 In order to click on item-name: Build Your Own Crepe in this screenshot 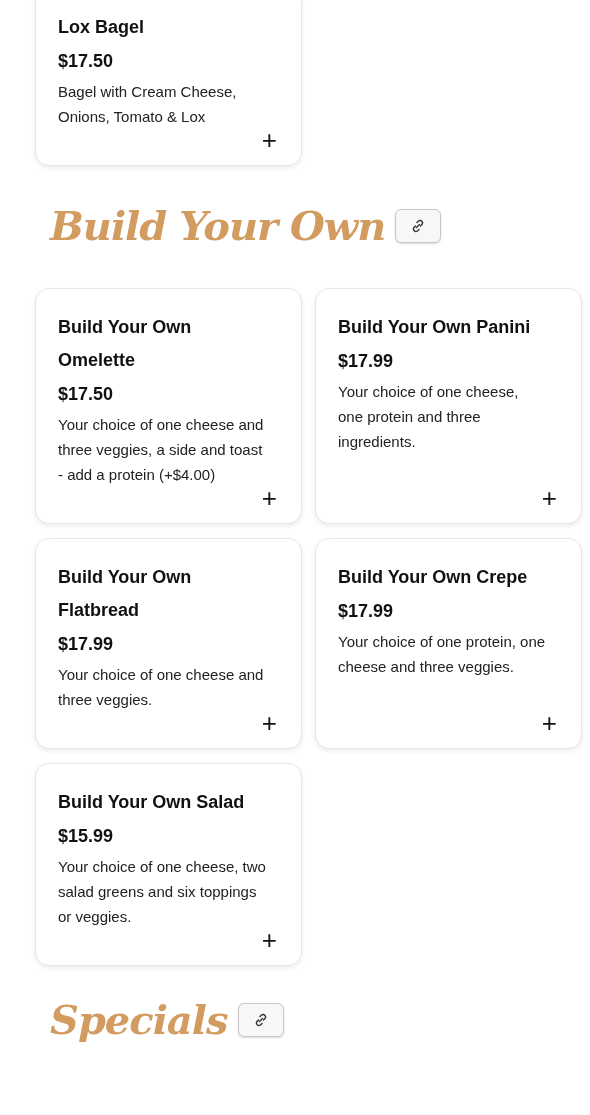, I will do `click(433, 577)`.